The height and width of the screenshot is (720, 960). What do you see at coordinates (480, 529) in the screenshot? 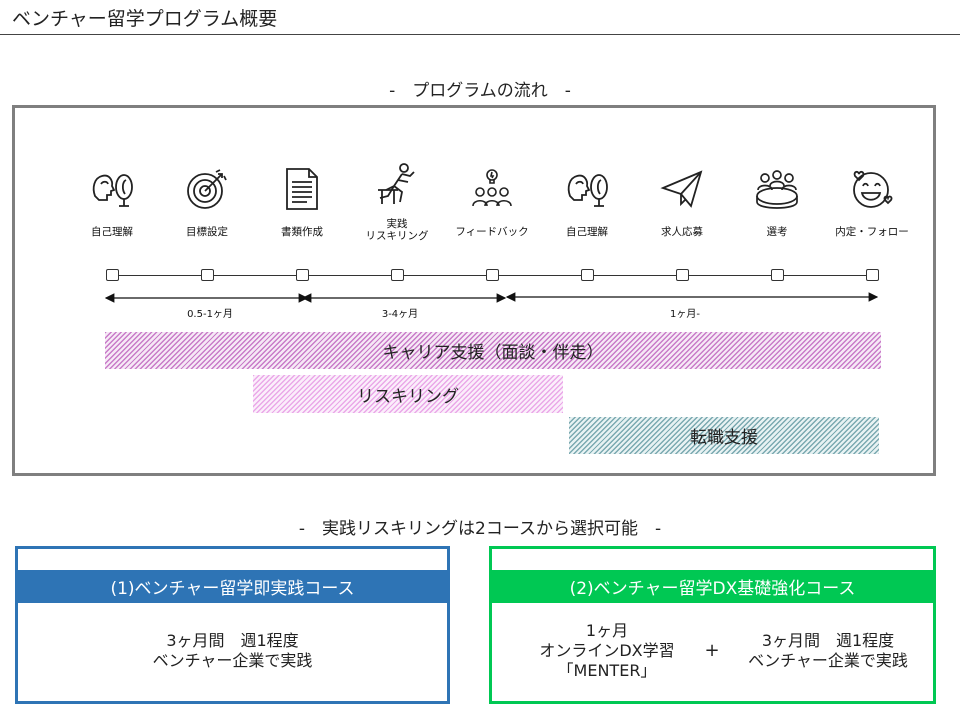
I see `courses-heading: - 実践リスキリングは2コースから選択可能 -` at bounding box center [480, 529].